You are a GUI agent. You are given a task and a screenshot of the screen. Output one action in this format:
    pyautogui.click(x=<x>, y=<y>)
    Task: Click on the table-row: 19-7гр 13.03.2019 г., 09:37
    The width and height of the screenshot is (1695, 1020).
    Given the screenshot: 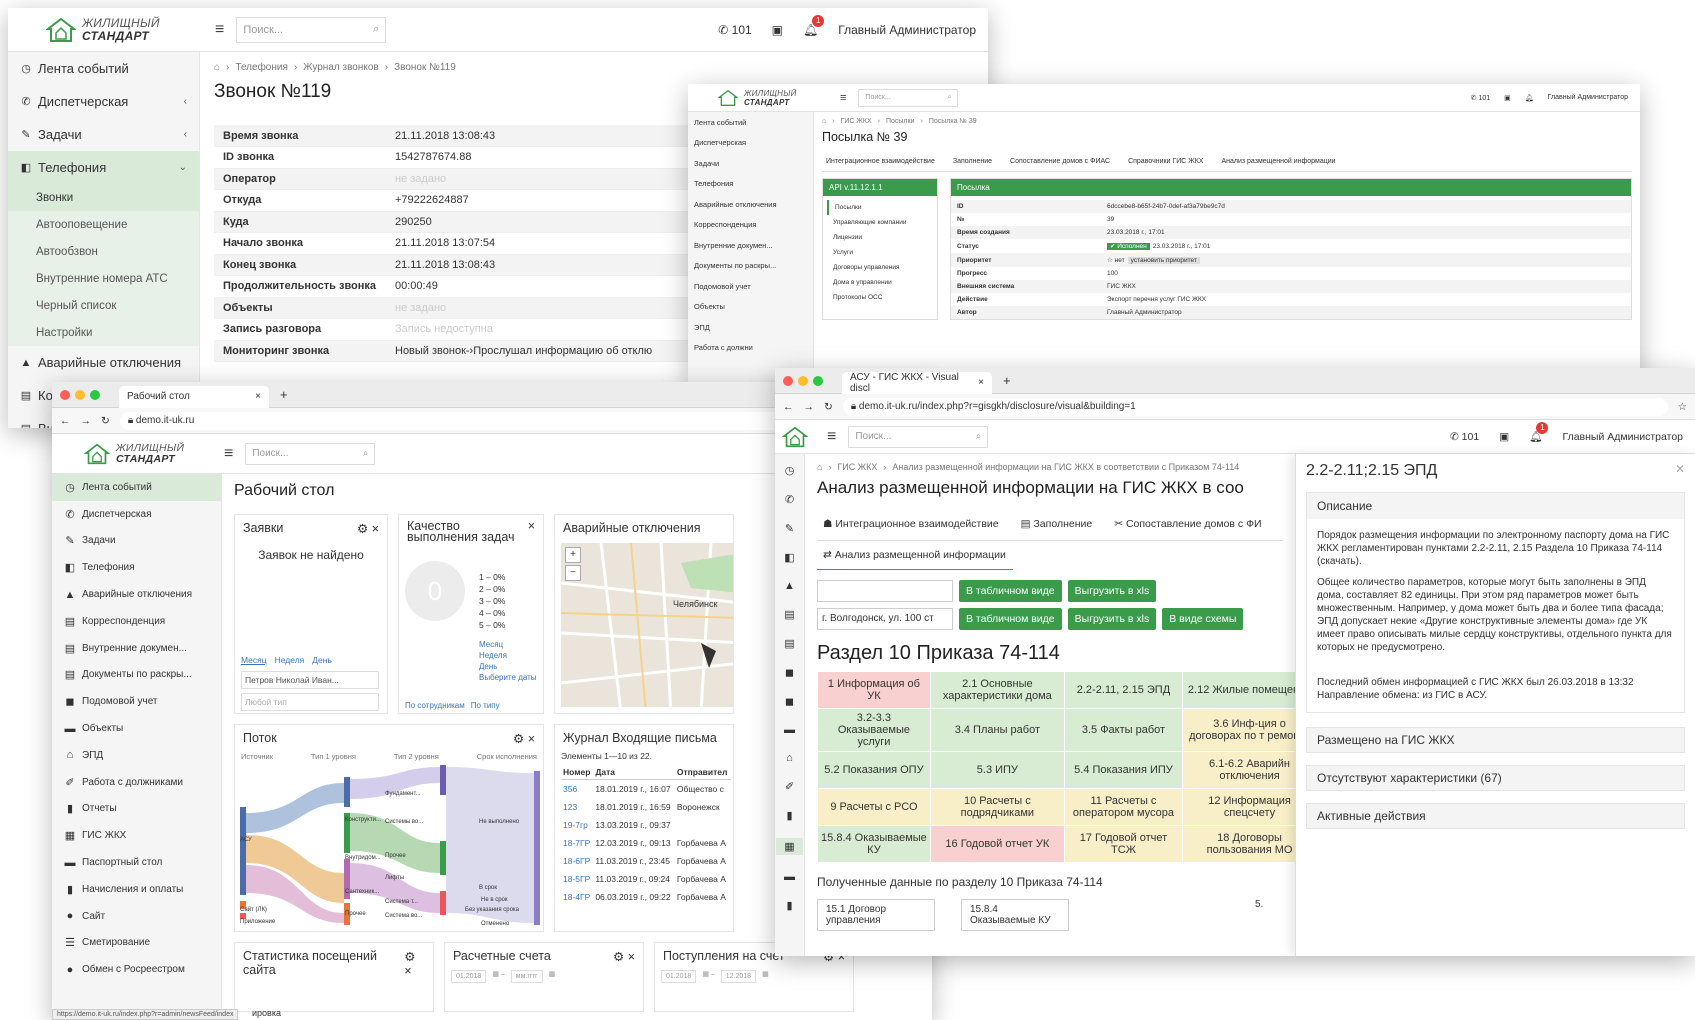 What is the action you would take?
    pyautogui.click(x=646, y=825)
    